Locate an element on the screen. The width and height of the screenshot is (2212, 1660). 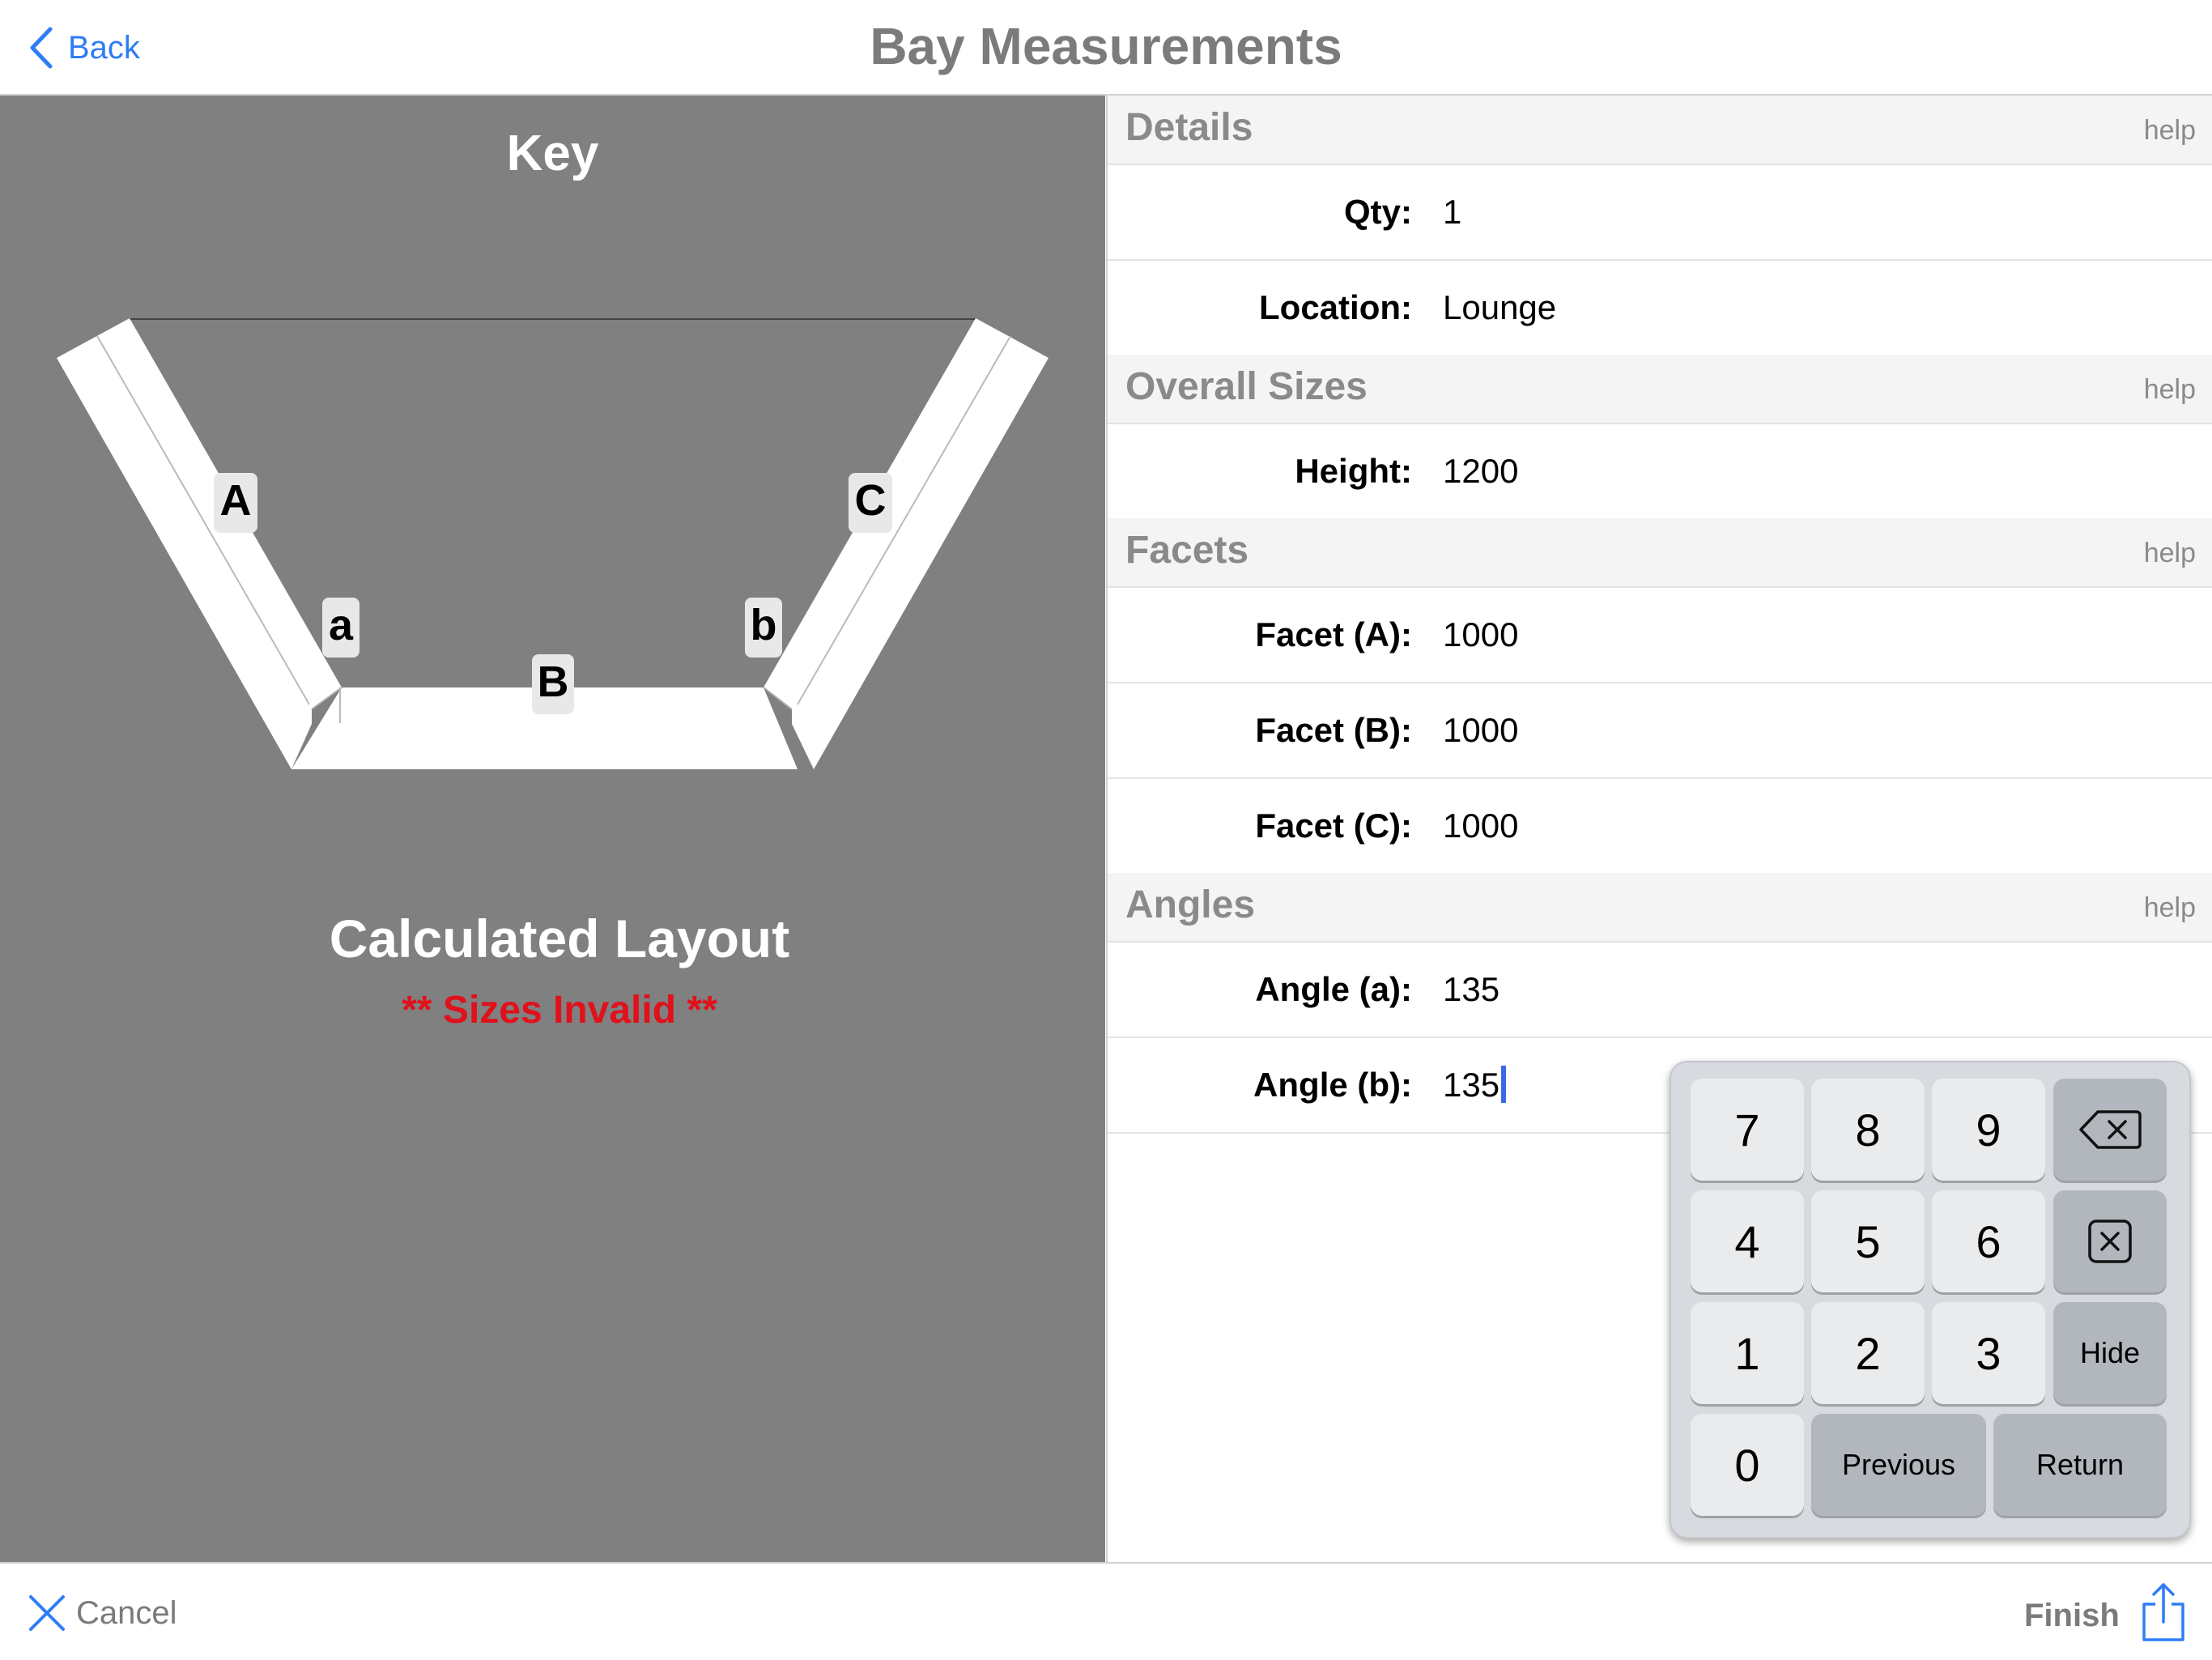
clear-key is located at coordinates (2110, 1241).